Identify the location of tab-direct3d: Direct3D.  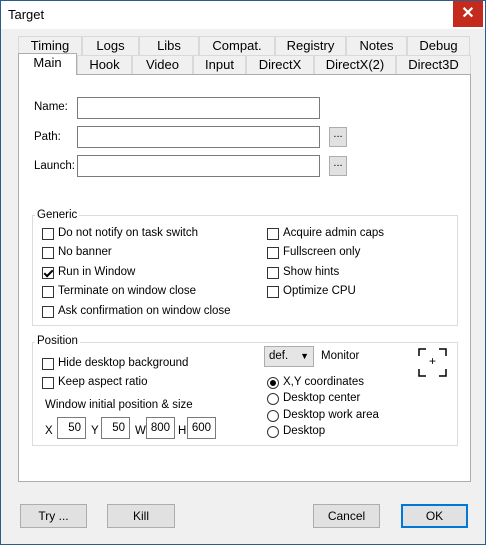
(433, 64).